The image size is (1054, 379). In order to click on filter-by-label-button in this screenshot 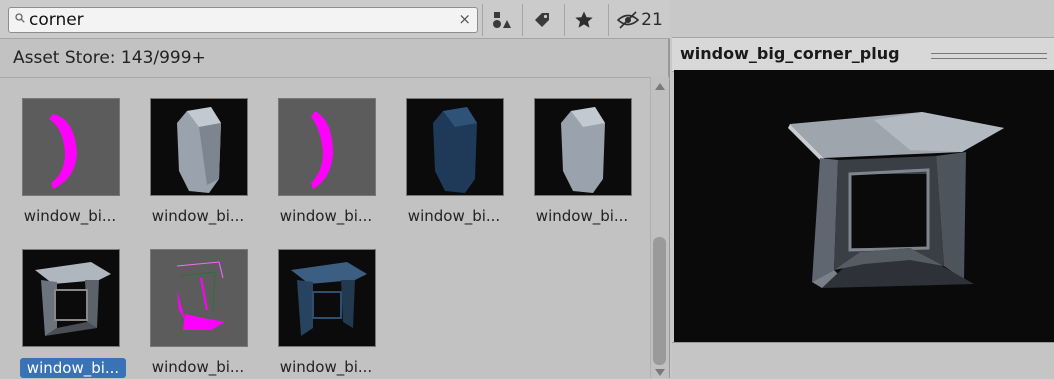, I will do `click(541, 20)`.